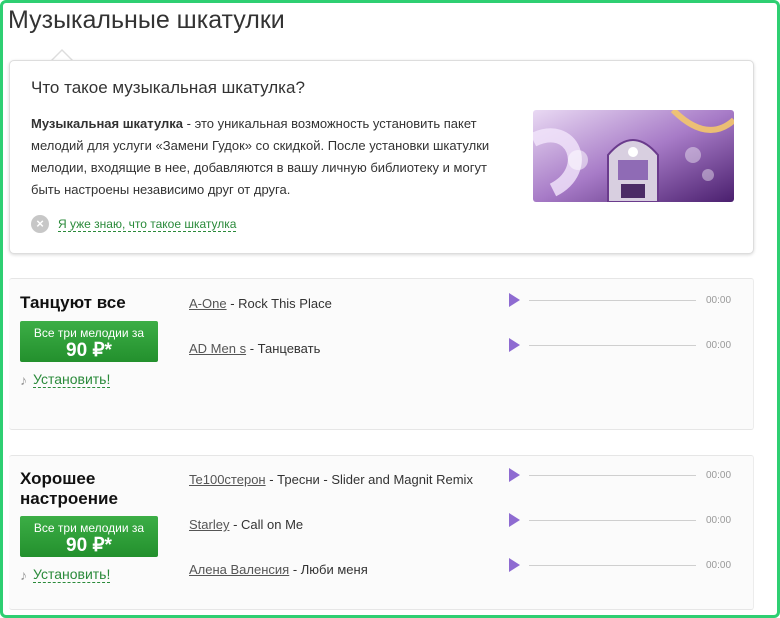 The width and height of the screenshot is (780, 618). I want to click on box-title: Танцуют все, so click(73, 302).